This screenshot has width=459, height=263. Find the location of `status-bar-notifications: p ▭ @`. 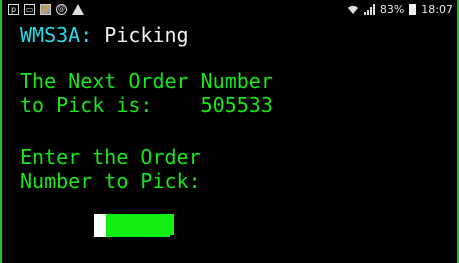

status-bar-notifications: p ▭ @ is located at coordinates (46, 9).